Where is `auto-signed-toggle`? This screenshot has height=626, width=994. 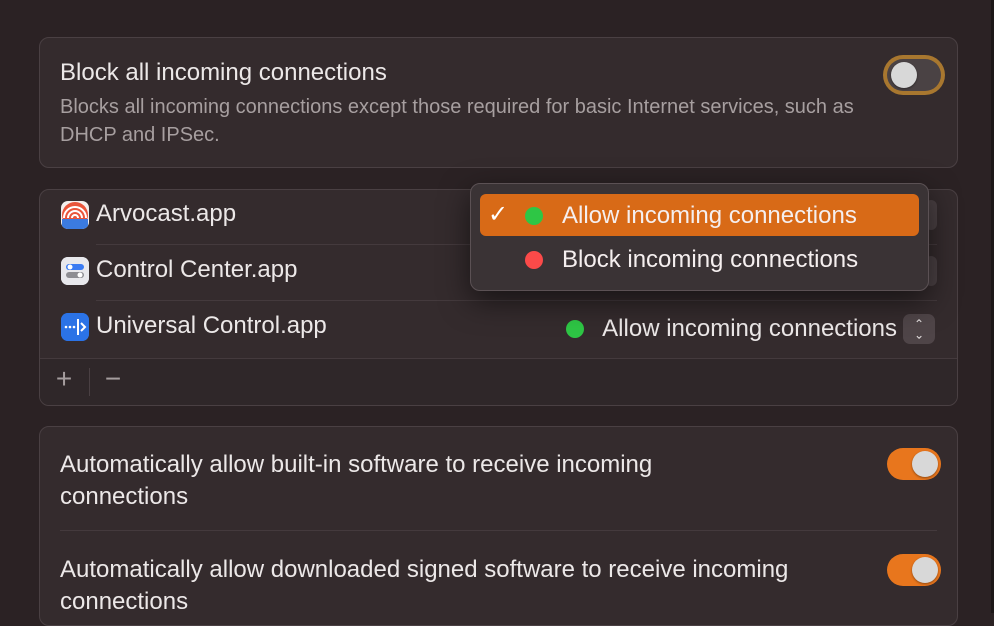
auto-signed-toggle is located at coordinates (914, 570).